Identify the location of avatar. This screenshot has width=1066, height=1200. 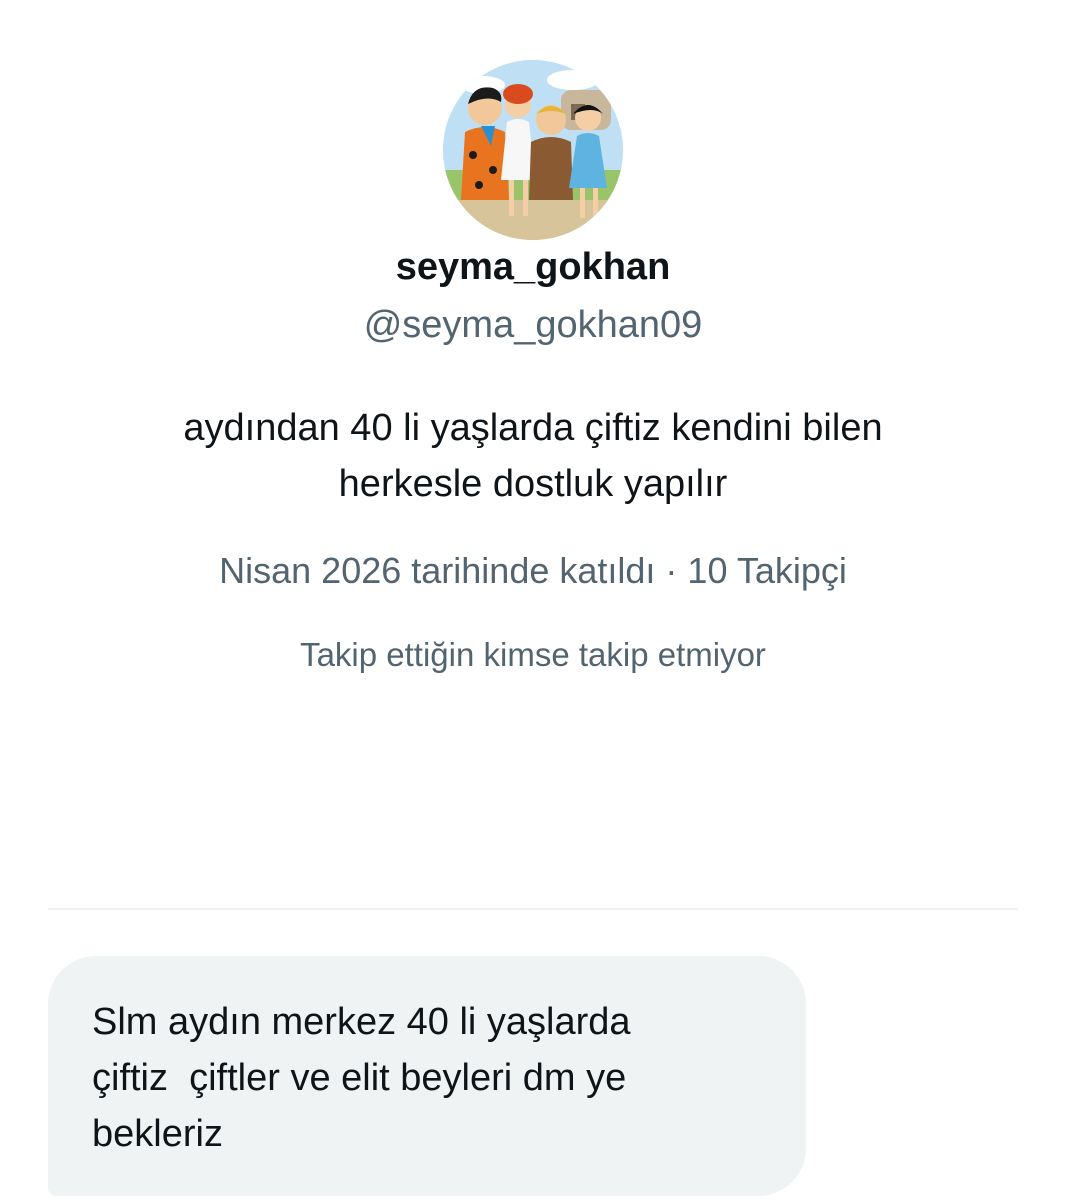
(533, 150).